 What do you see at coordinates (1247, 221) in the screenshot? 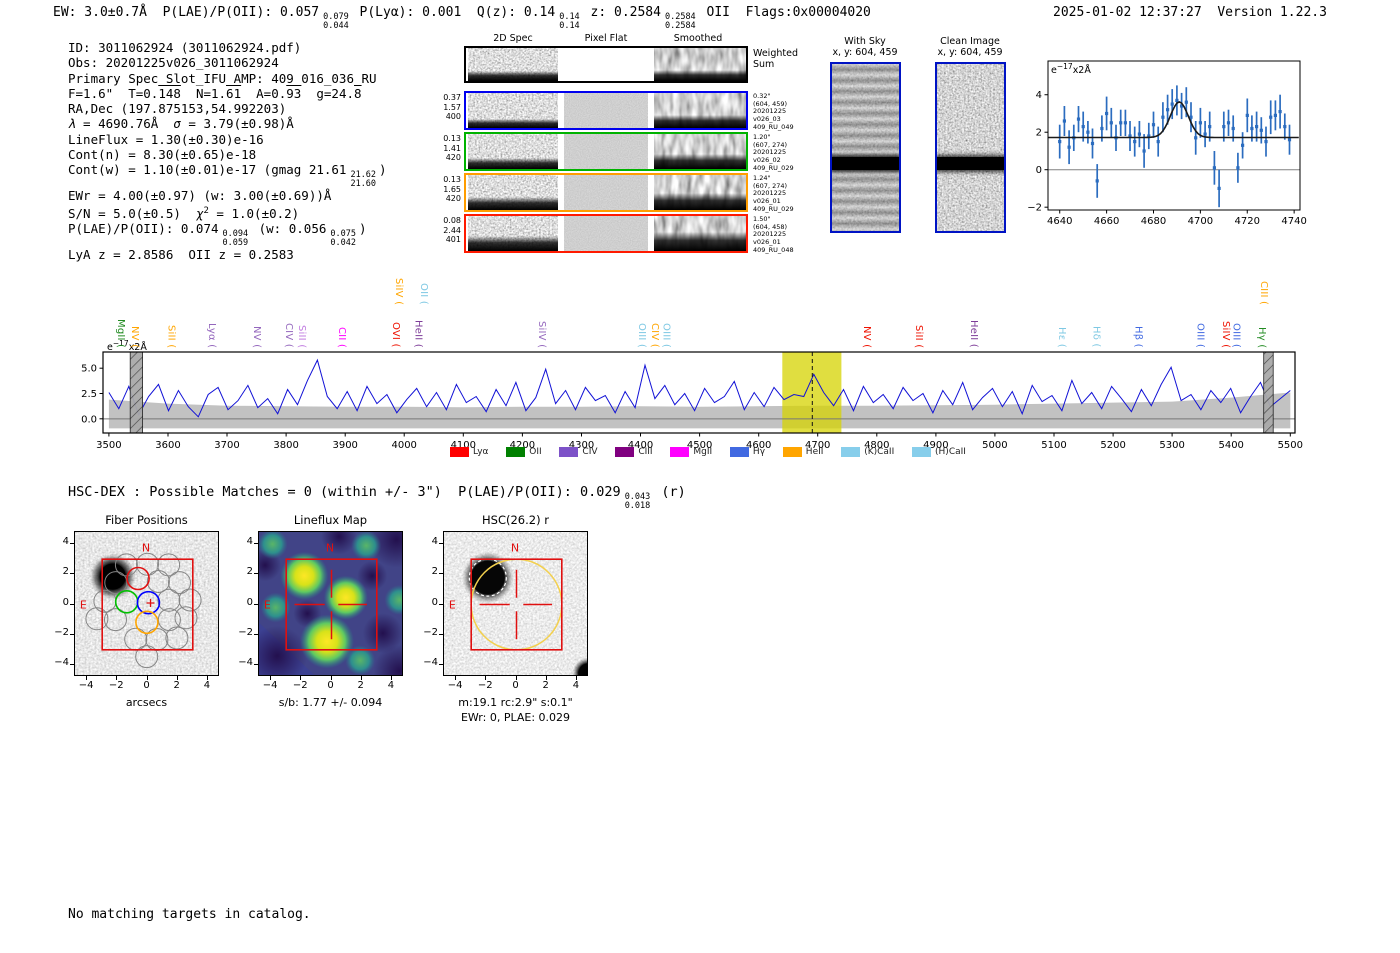
I see `svg-text: 4720` at bounding box center [1247, 221].